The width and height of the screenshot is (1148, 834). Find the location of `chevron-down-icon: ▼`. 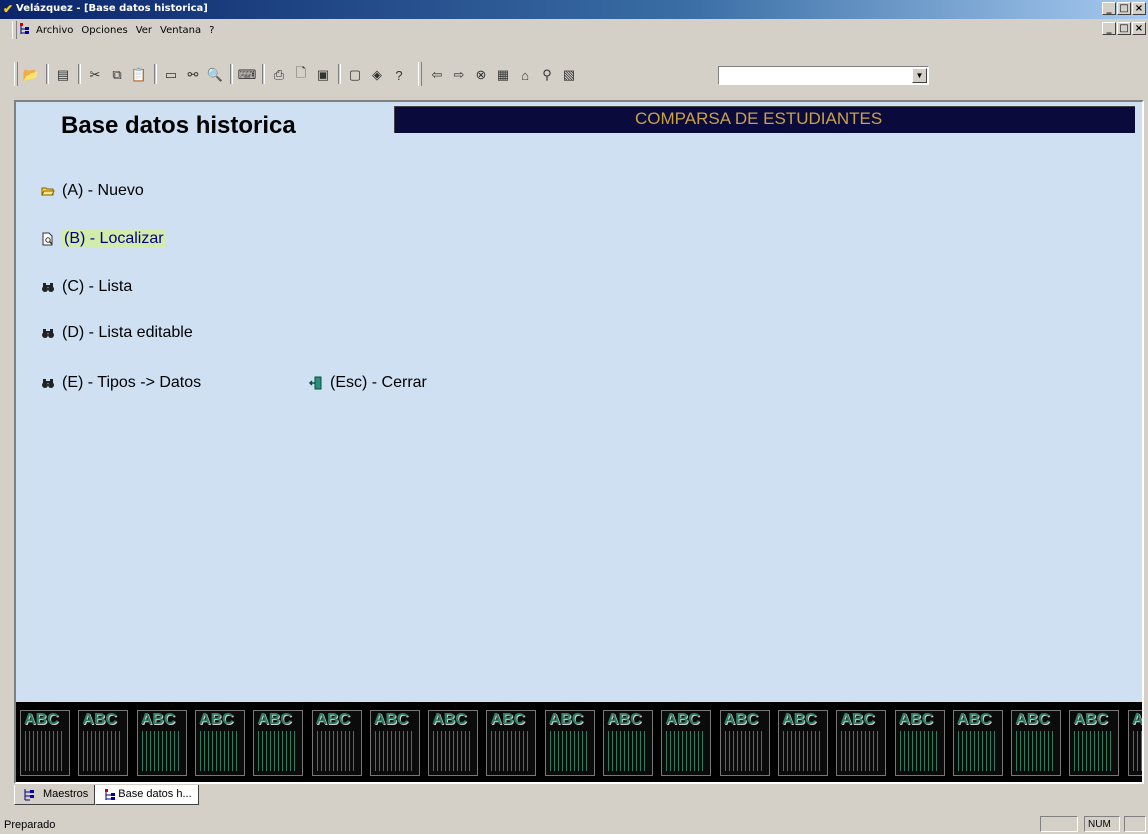

chevron-down-icon: ▼ is located at coordinates (919, 75).